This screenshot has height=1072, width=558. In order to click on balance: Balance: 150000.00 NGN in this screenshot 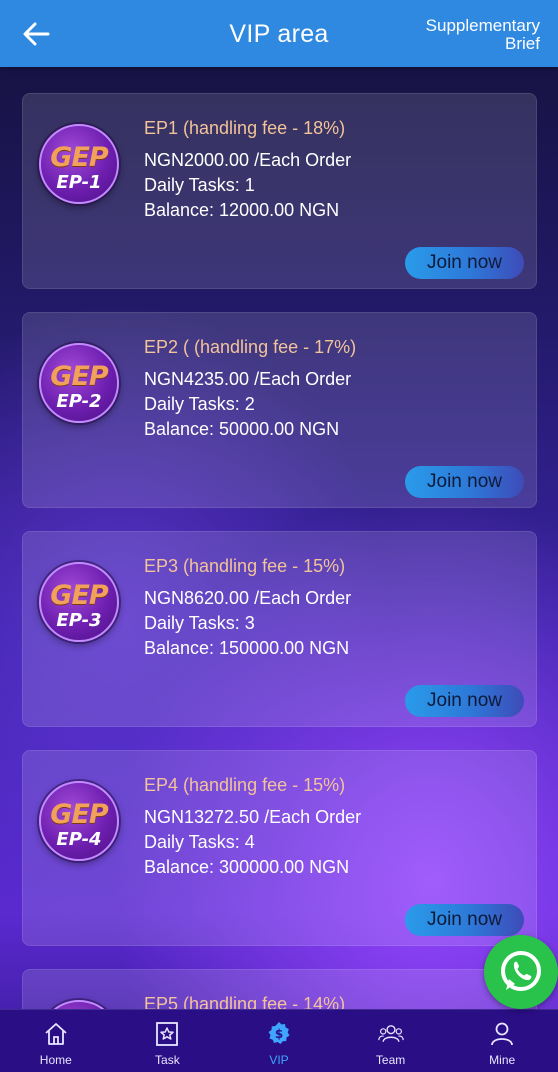, I will do `click(247, 648)`.